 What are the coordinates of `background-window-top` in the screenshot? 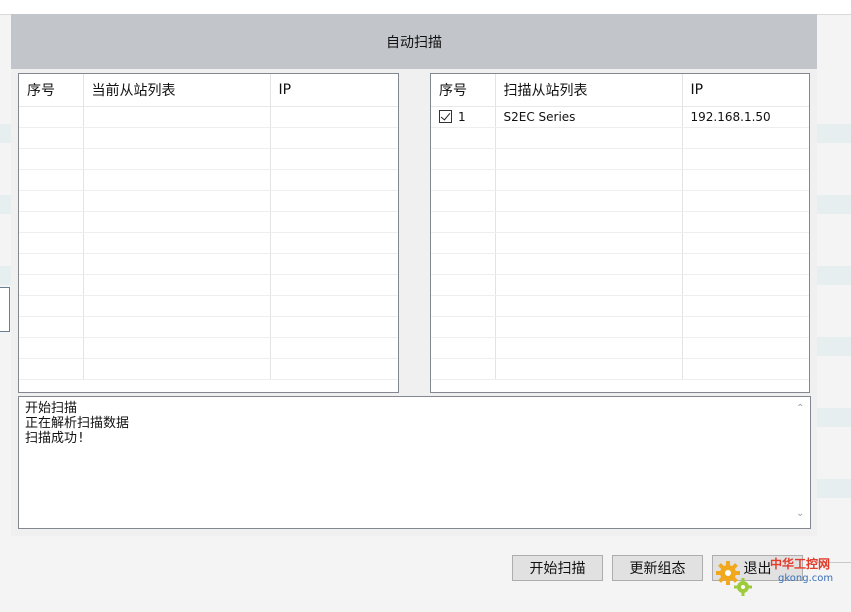 It's located at (425, 7).